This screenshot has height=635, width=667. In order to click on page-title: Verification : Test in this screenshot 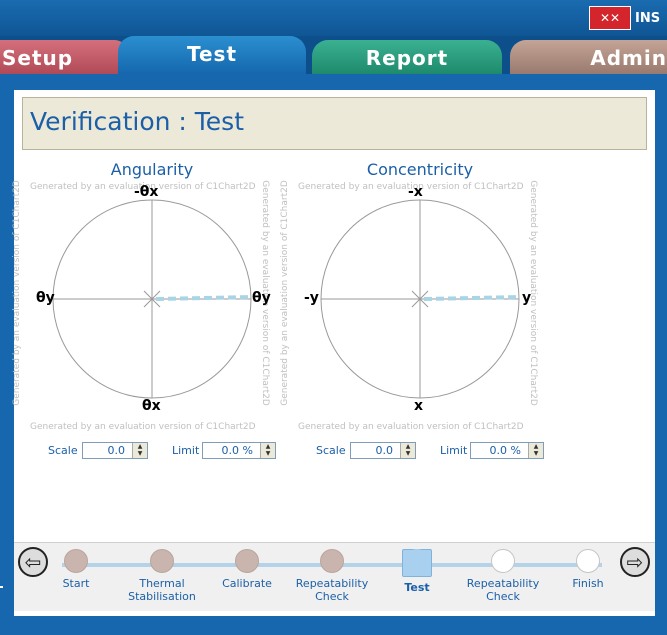, I will do `click(137, 121)`.